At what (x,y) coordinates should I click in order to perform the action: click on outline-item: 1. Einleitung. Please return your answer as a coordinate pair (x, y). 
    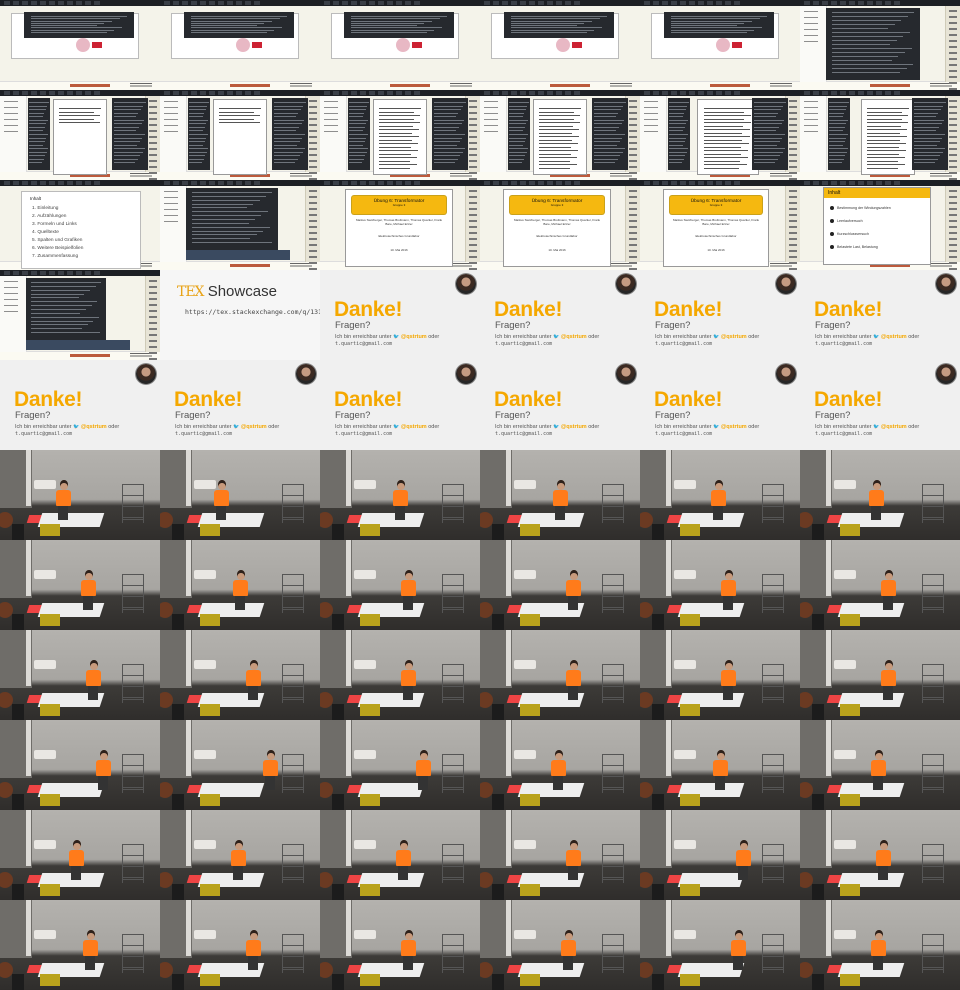
    Looking at the image, I should click on (45, 208).